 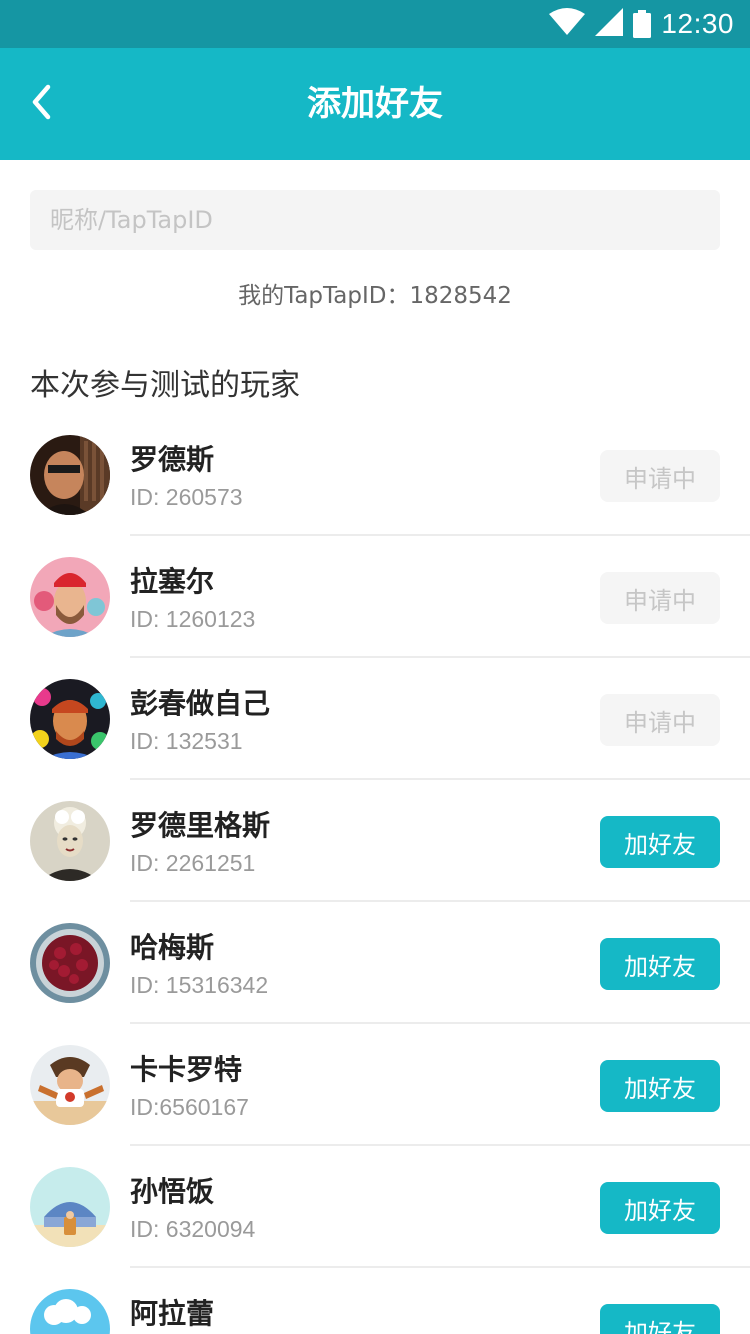 I want to click on player-id: ID:6560167, so click(x=189, y=1107).